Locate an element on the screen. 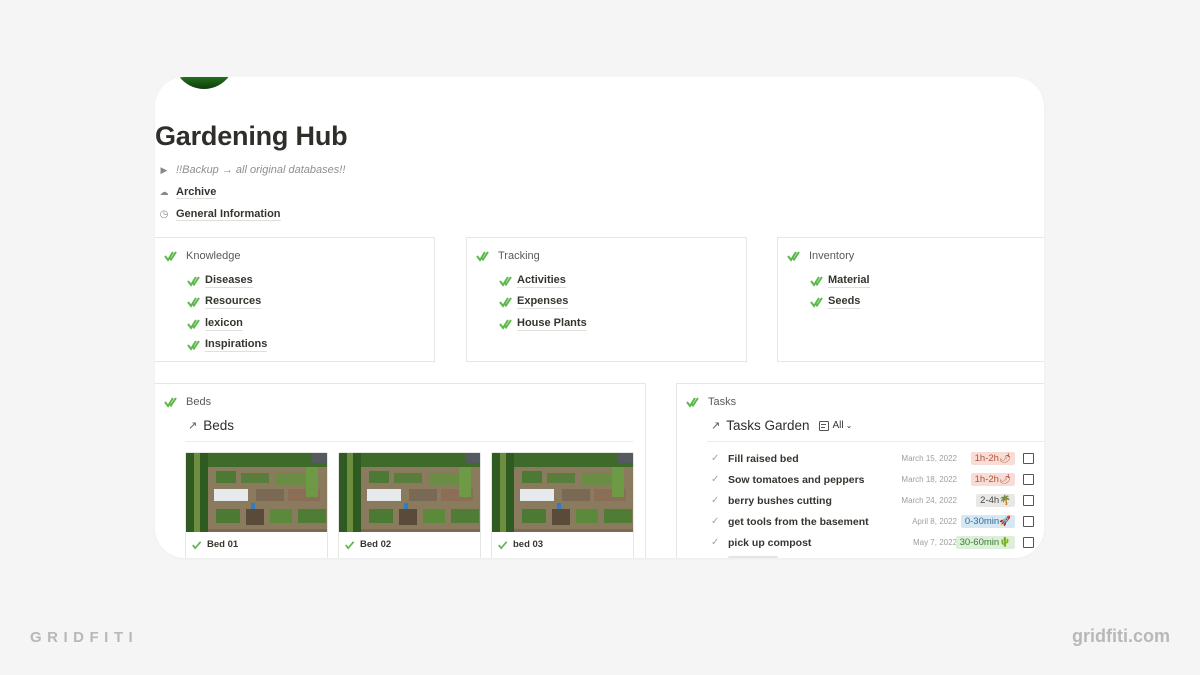 This screenshot has width=1200, height=675. duration-tag: 0-30min🚀 is located at coordinates (987, 521).